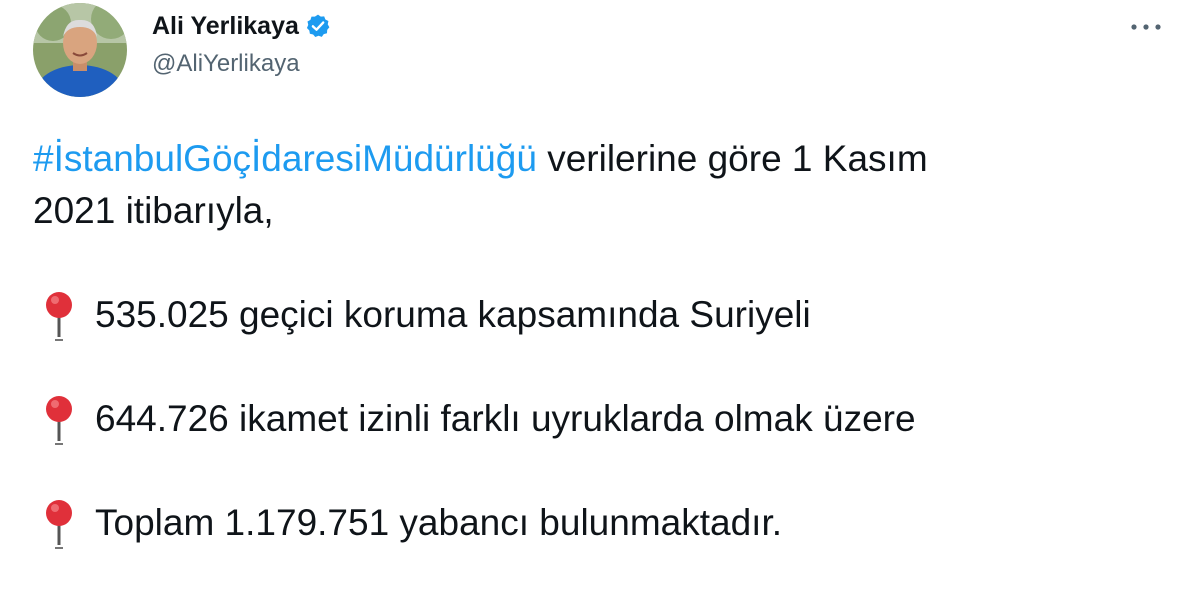 This screenshot has width=1200, height=595. Describe the element at coordinates (225, 26) in the screenshot. I see `display-name: Ali Yerlikaya` at that location.